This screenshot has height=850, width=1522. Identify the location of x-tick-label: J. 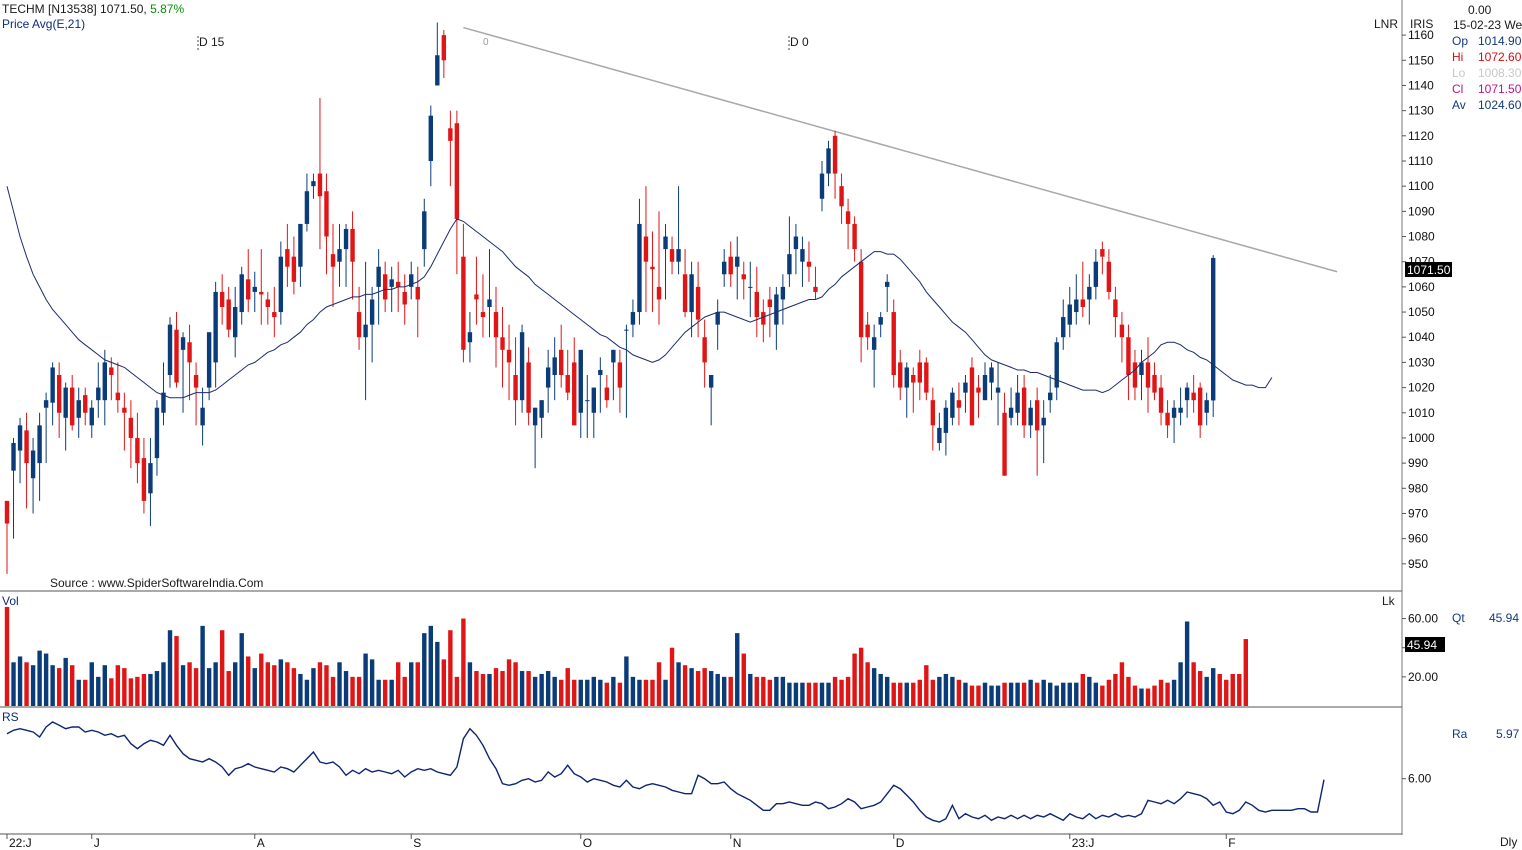
(97, 843).